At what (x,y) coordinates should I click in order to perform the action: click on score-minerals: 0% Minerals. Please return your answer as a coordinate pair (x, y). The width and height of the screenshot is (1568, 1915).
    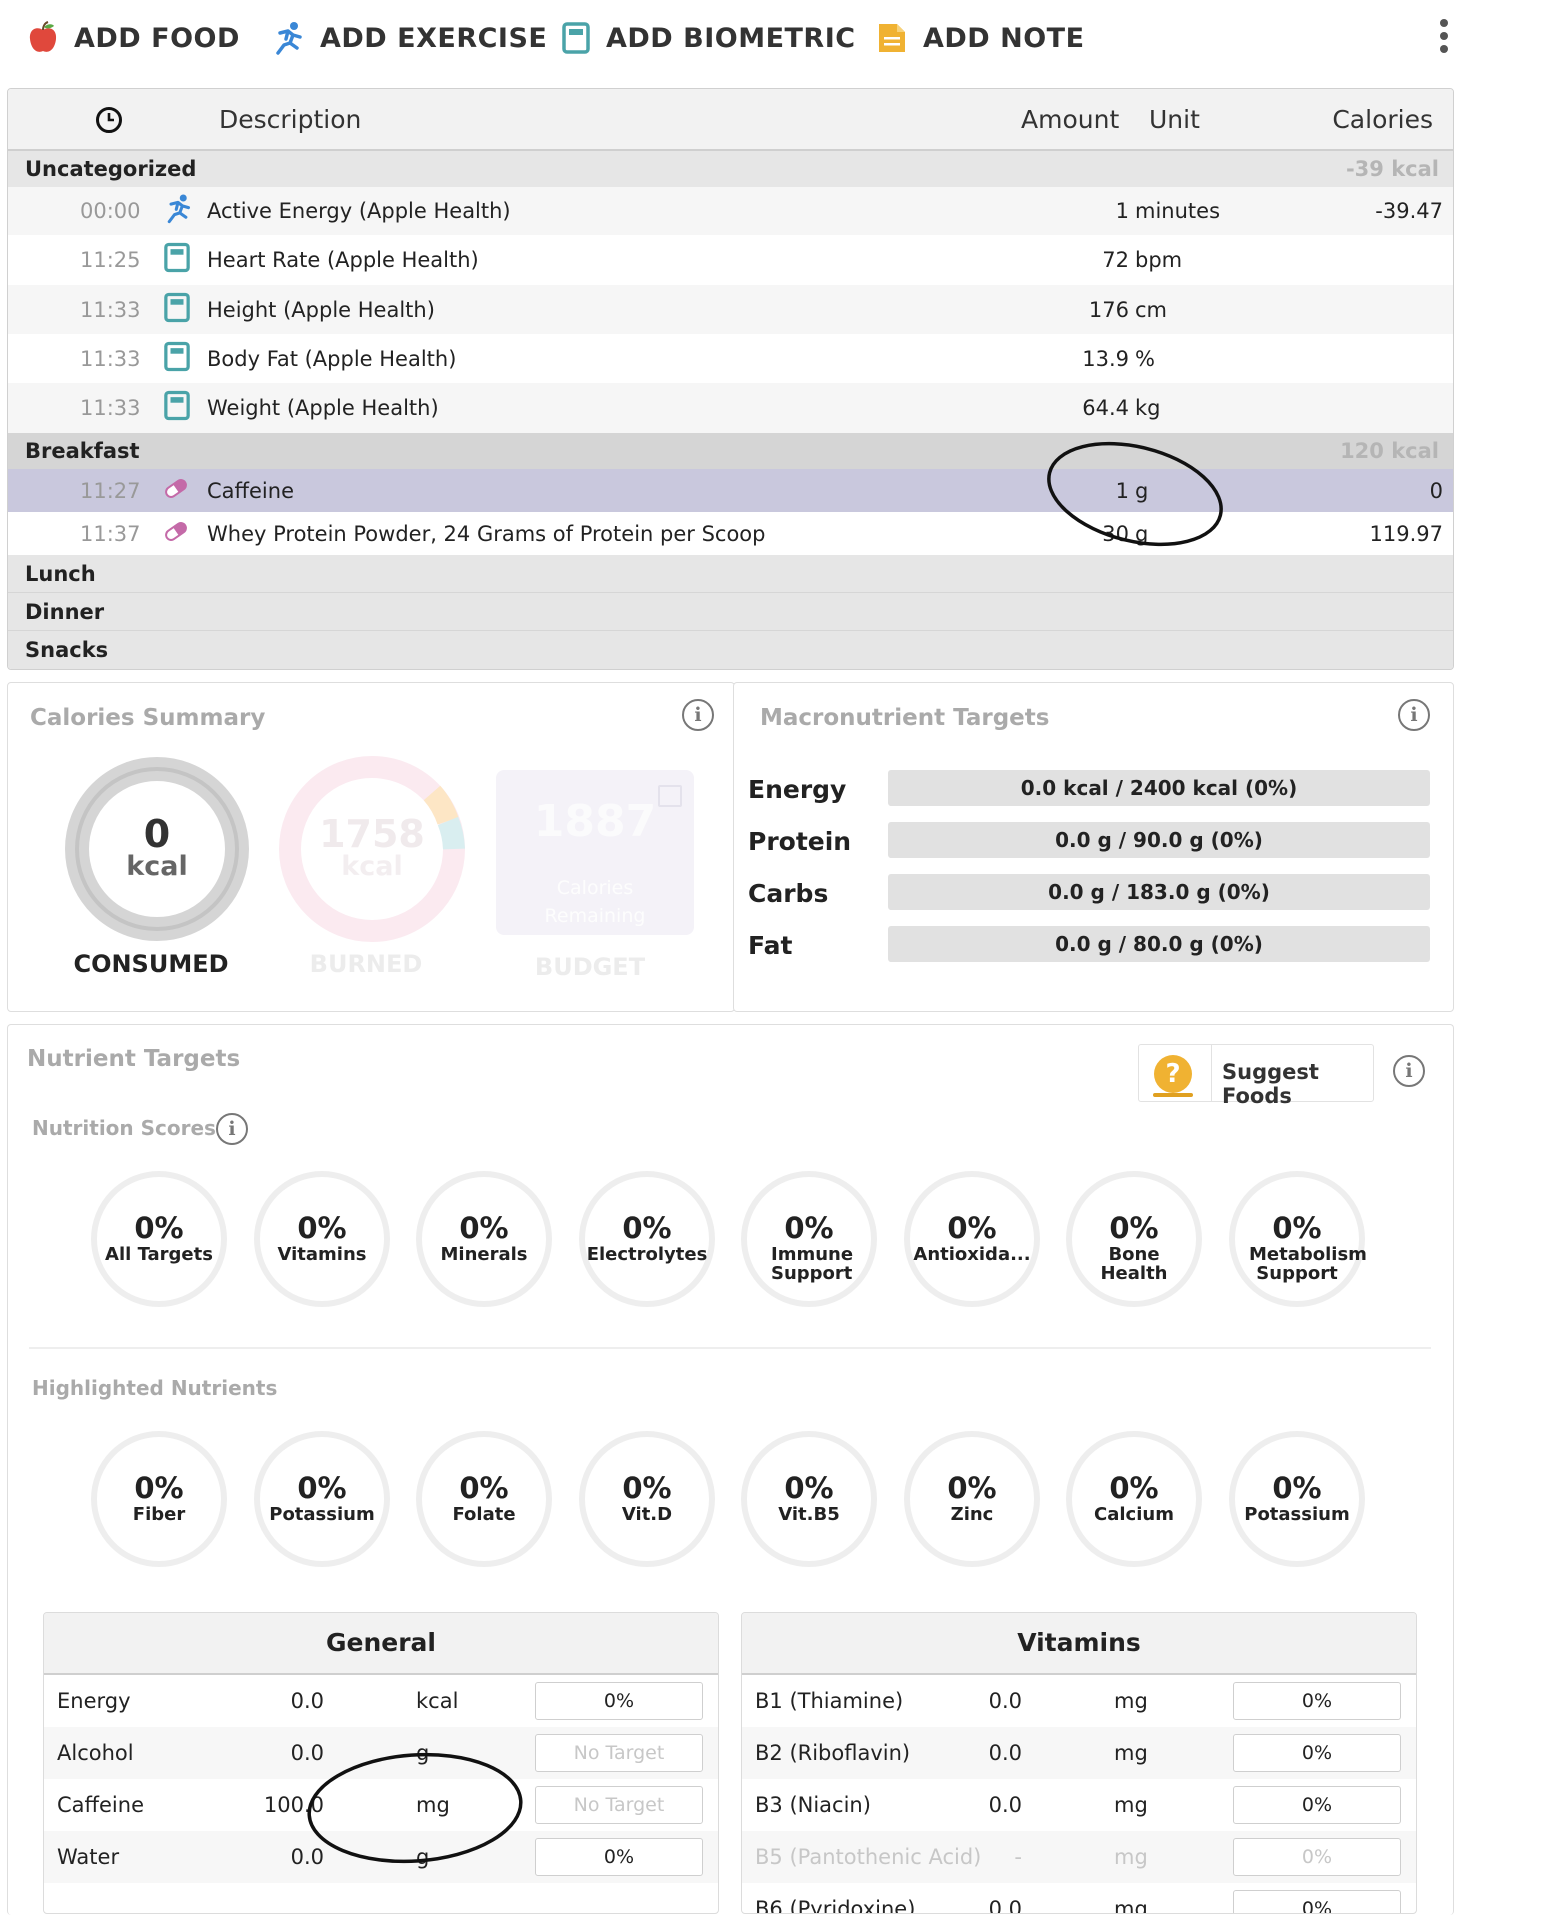
    Looking at the image, I should click on (484, 1239).